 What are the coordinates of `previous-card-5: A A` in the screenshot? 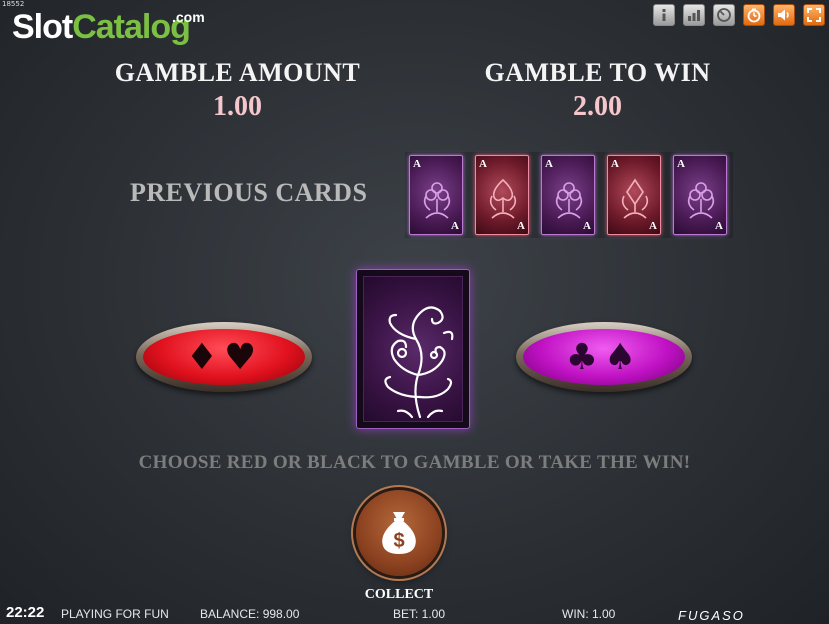 It's located at (700, 195).